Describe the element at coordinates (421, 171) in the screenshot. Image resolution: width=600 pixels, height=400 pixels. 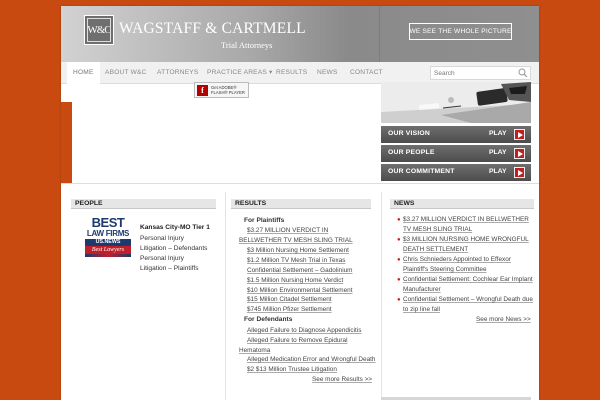
I see `promo-label: OUR COMMITMENT` at that location.